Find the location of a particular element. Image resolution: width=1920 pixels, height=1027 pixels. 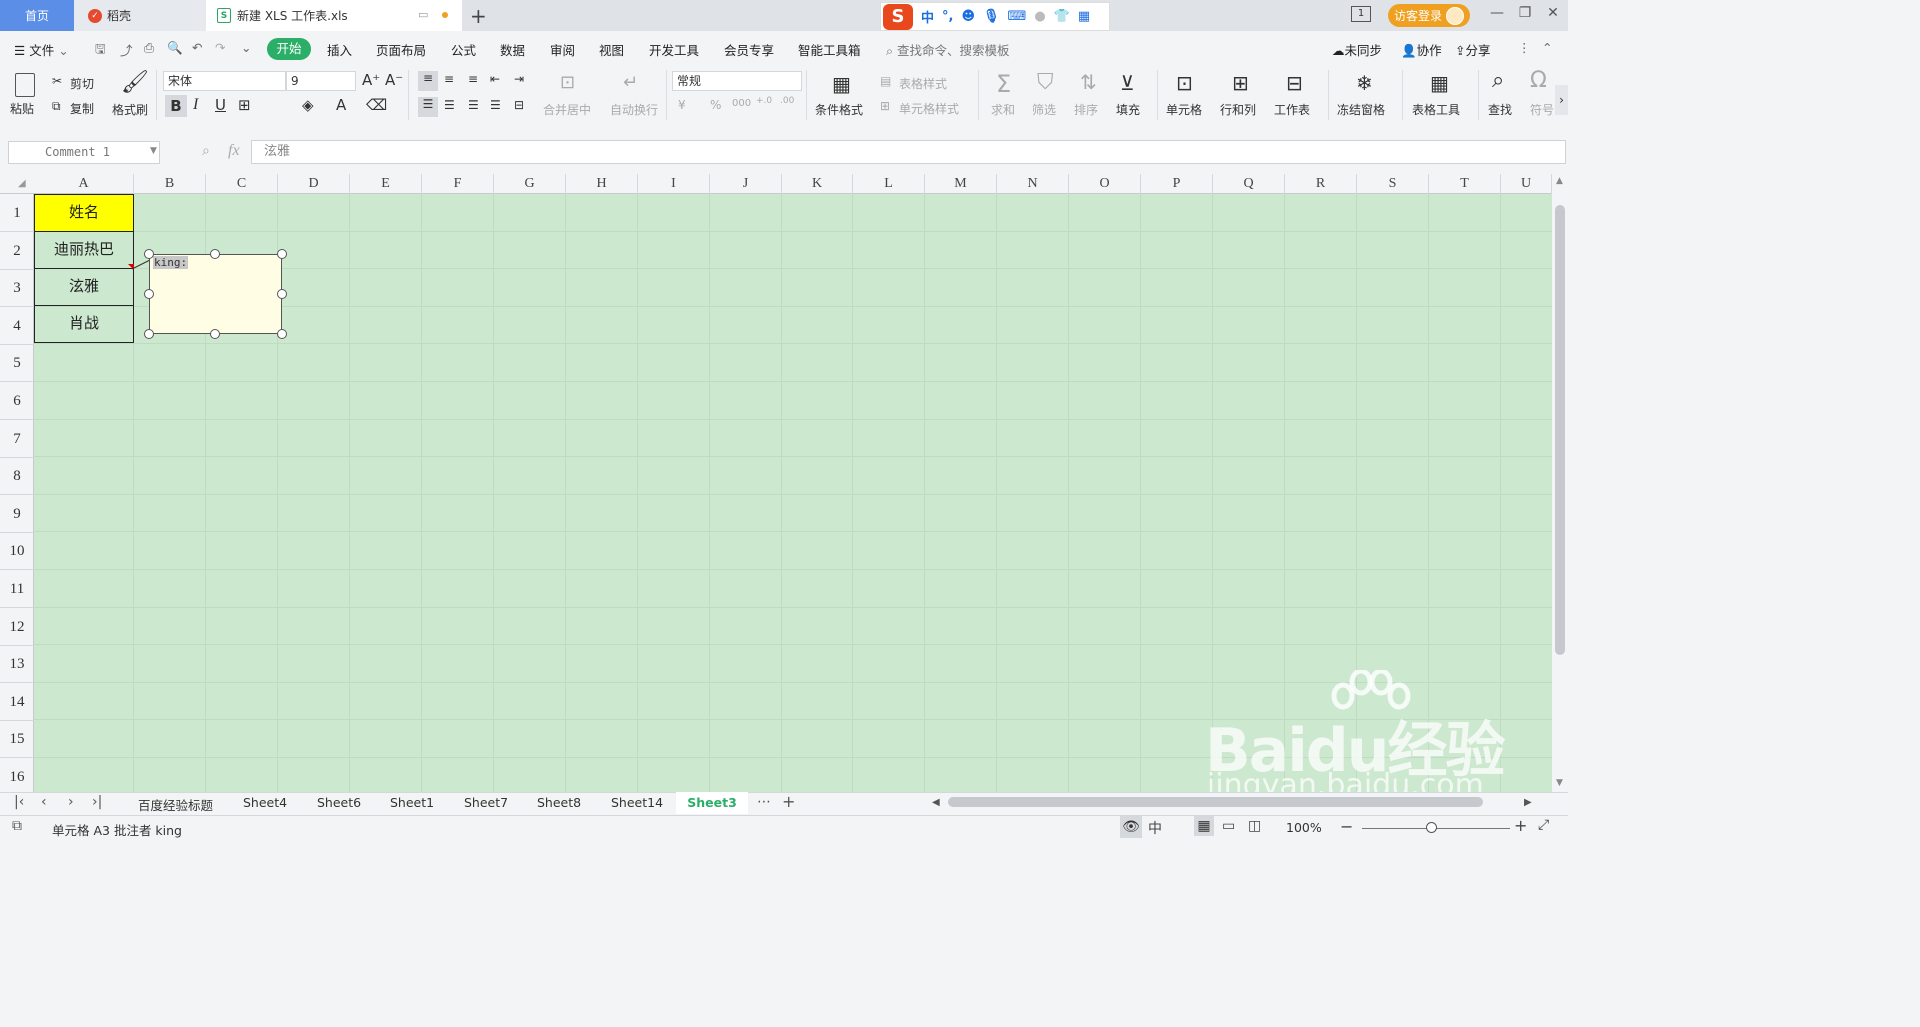

fullscreen-icon: ⤢ is located at coordinates (1543, 825).